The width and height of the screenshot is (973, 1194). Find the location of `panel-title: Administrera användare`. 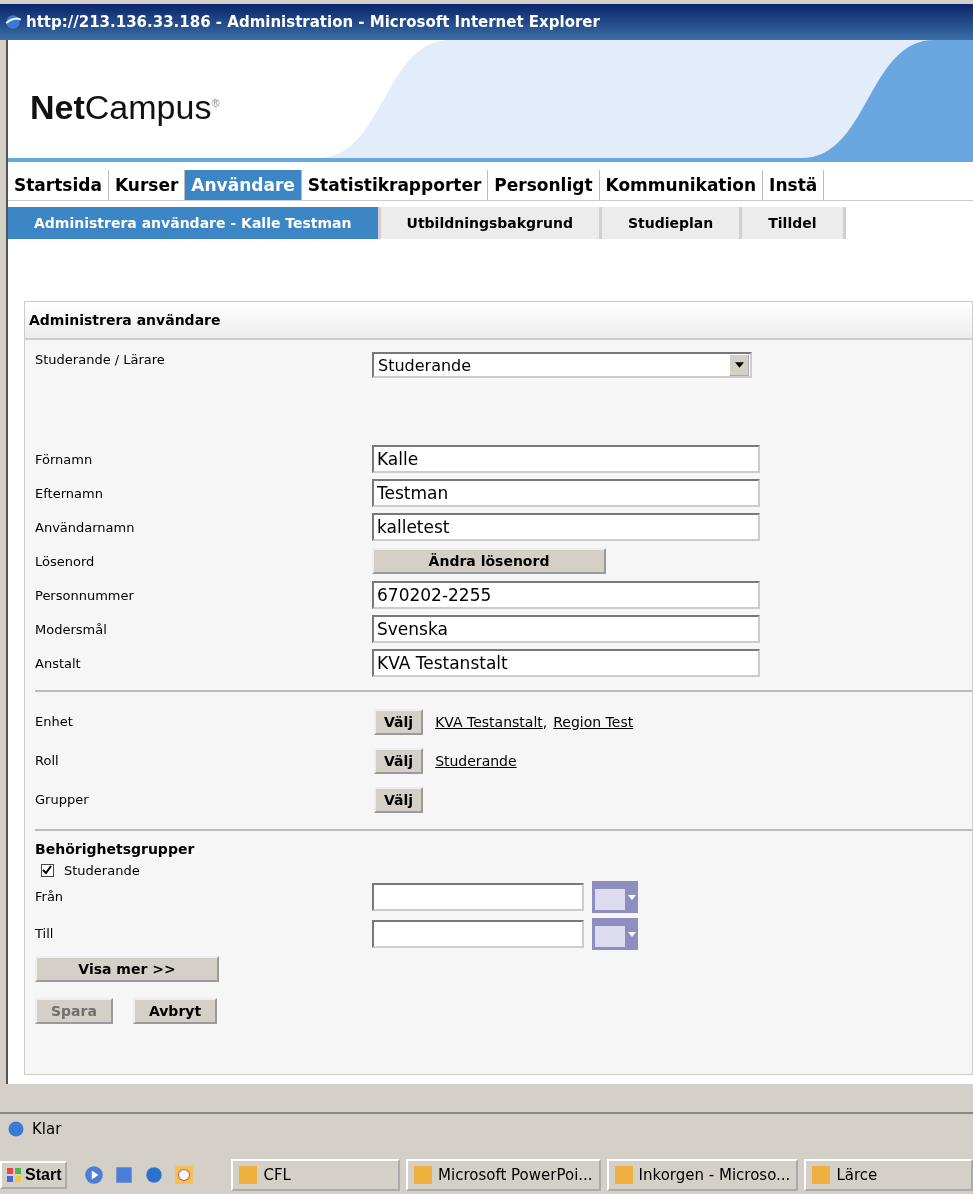

panel-title: Administrera användare is located at coordinates (498, 321).